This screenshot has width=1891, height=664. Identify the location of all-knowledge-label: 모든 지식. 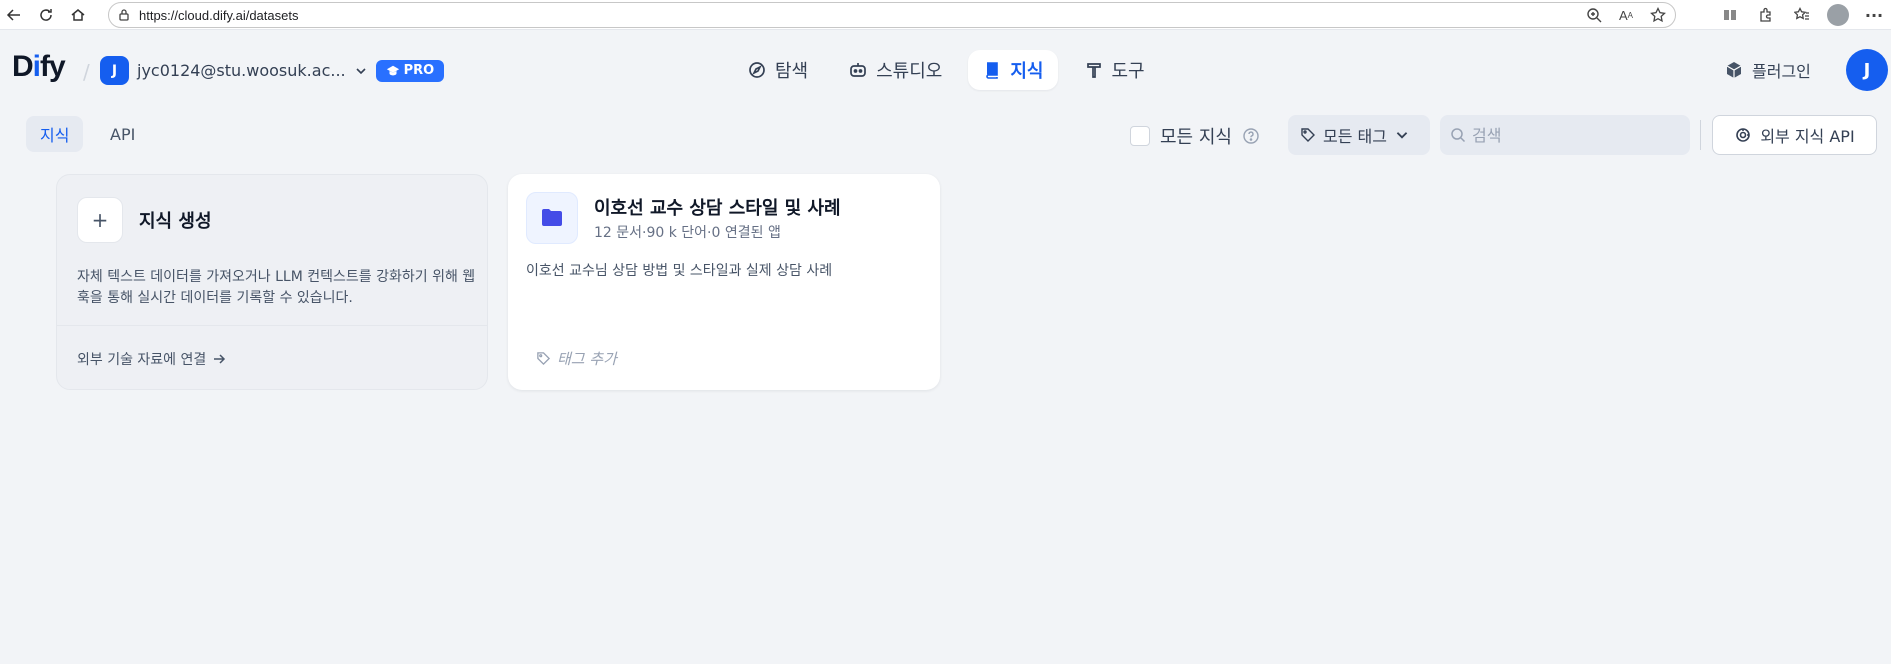
(1196, 137).